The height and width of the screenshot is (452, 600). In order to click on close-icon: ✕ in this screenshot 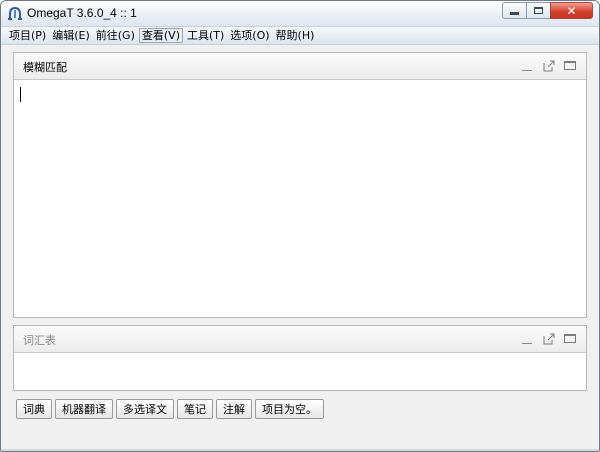, I will do `click(571, 10)`.